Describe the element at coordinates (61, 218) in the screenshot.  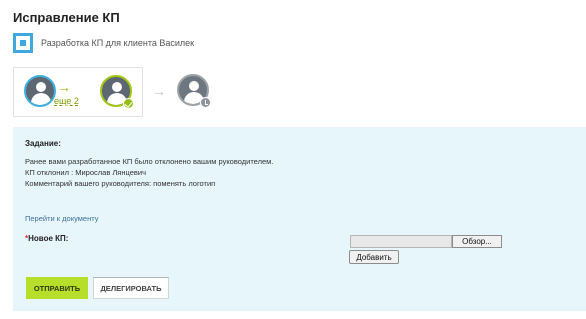
I see `go-to-document-link: Перейти к документу` at that location.